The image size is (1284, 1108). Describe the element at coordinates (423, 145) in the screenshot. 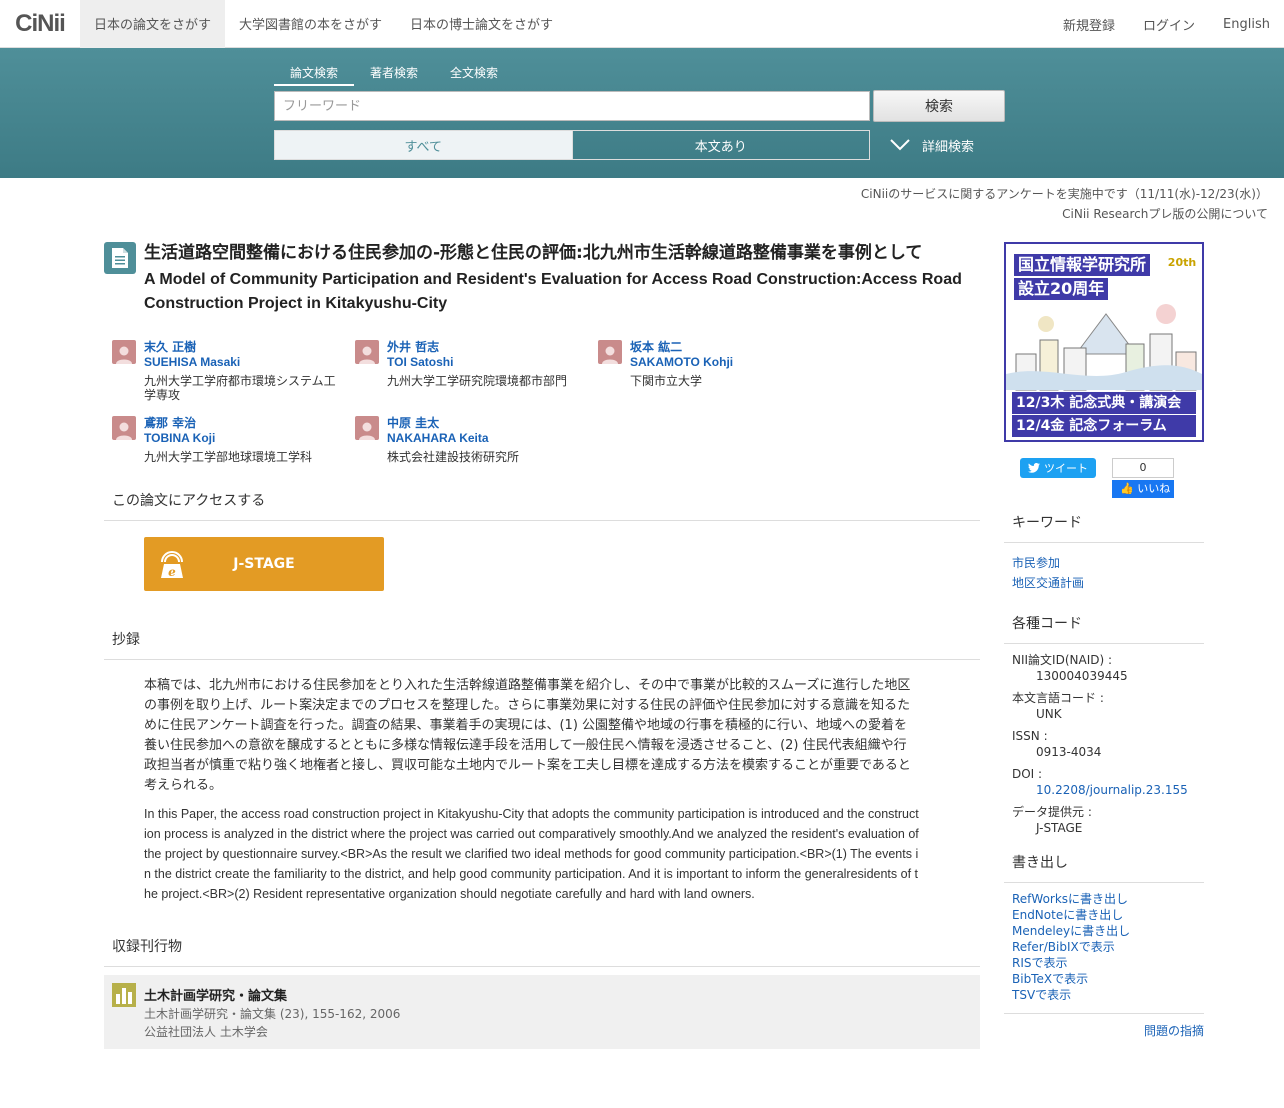

I see `filter-all: すべて` at that location.